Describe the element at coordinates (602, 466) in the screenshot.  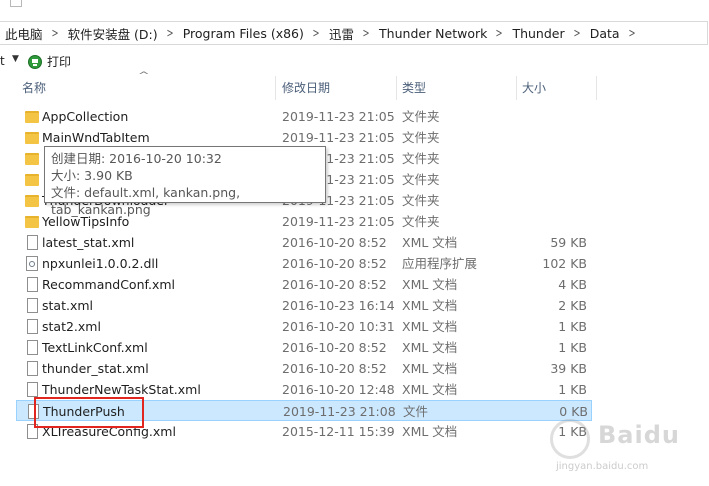
I see `watermark-url: jingyan.baidu.com` at that location.